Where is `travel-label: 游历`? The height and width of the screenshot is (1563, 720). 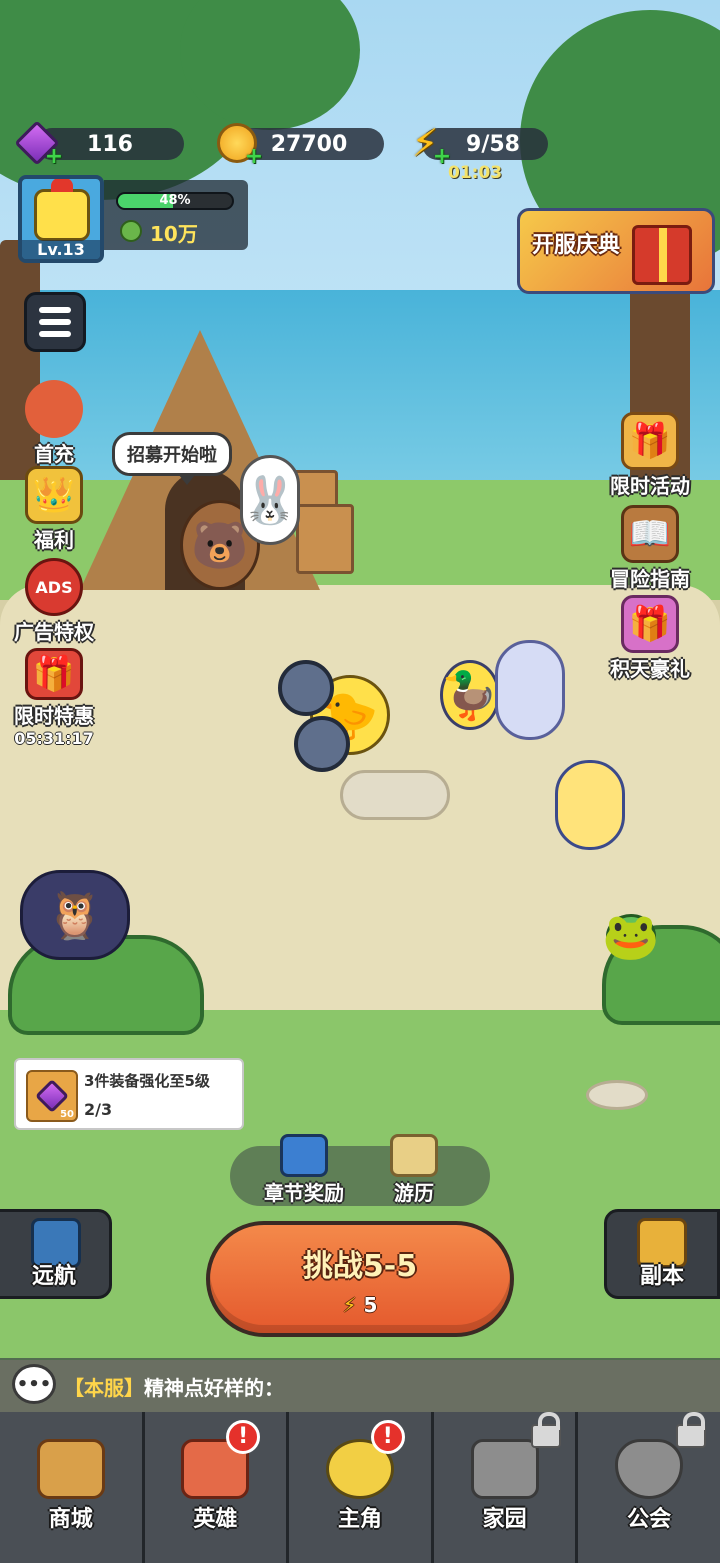 travel-label: 游历 is located at coordinates (414, 1193).